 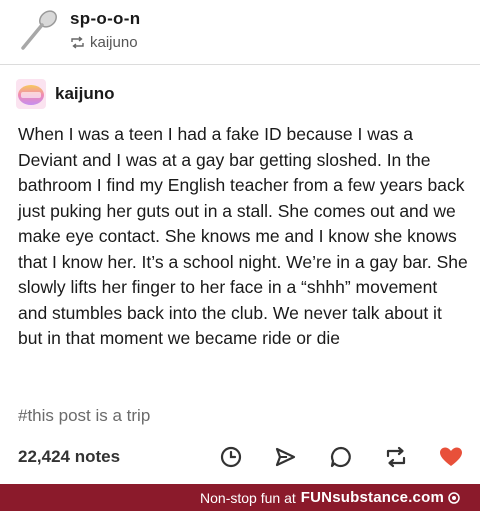 I want to click on reblog-source: kaijuno, so click(x=104, y=42).